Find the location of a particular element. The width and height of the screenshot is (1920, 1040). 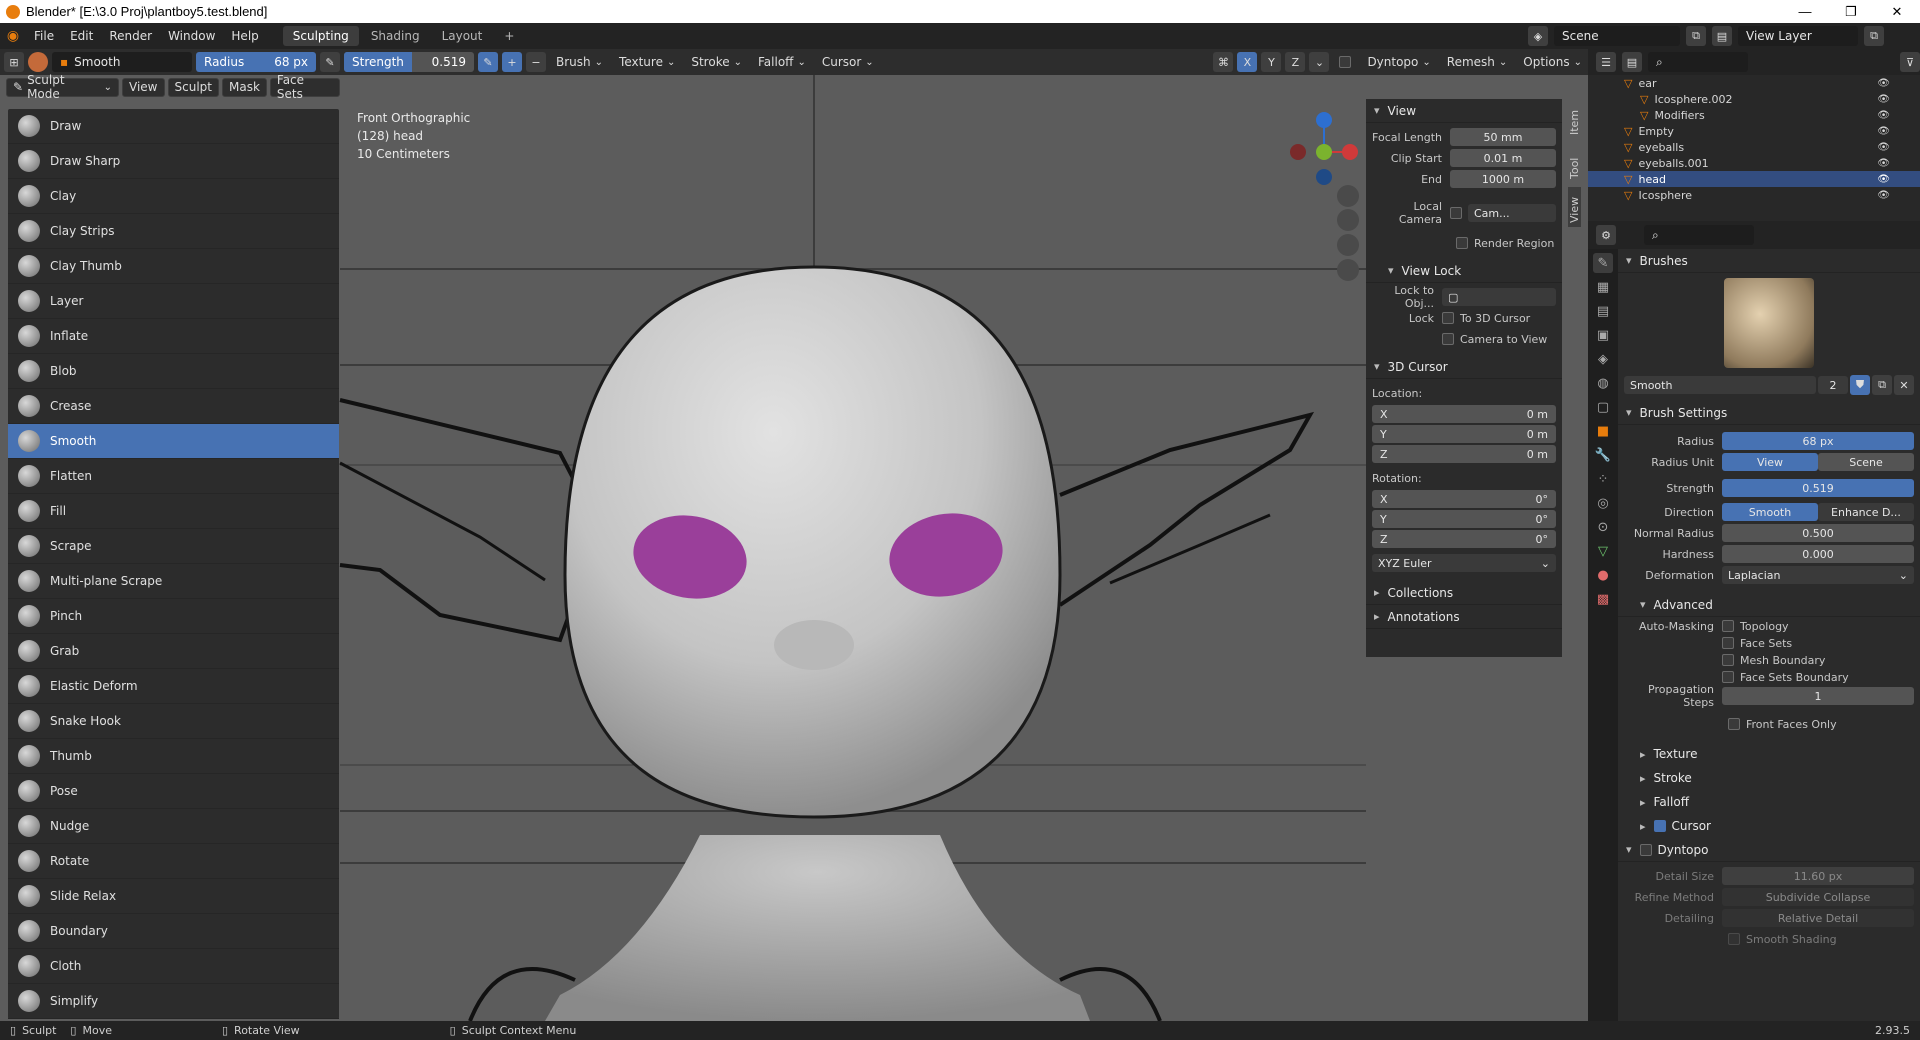

tool-smooth: Smooth is located at coordinates (173, 441).